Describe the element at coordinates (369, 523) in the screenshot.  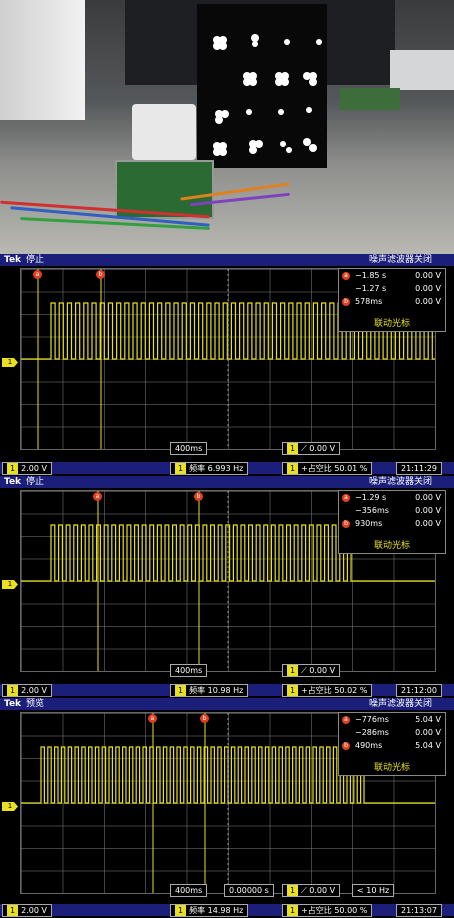
I see `delta-time: 930ms` at that location.